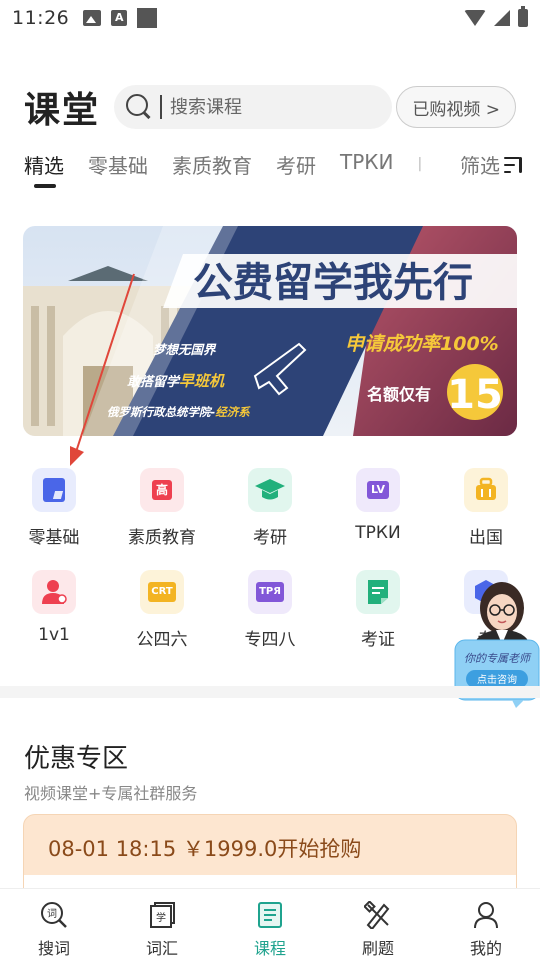 Image resolution: width=540 pixels, height=960 pixels. What do you see at coordinates (378, 490) in the screenshot?
I see `lv-icon: LV` at bounding box center [378, 490].